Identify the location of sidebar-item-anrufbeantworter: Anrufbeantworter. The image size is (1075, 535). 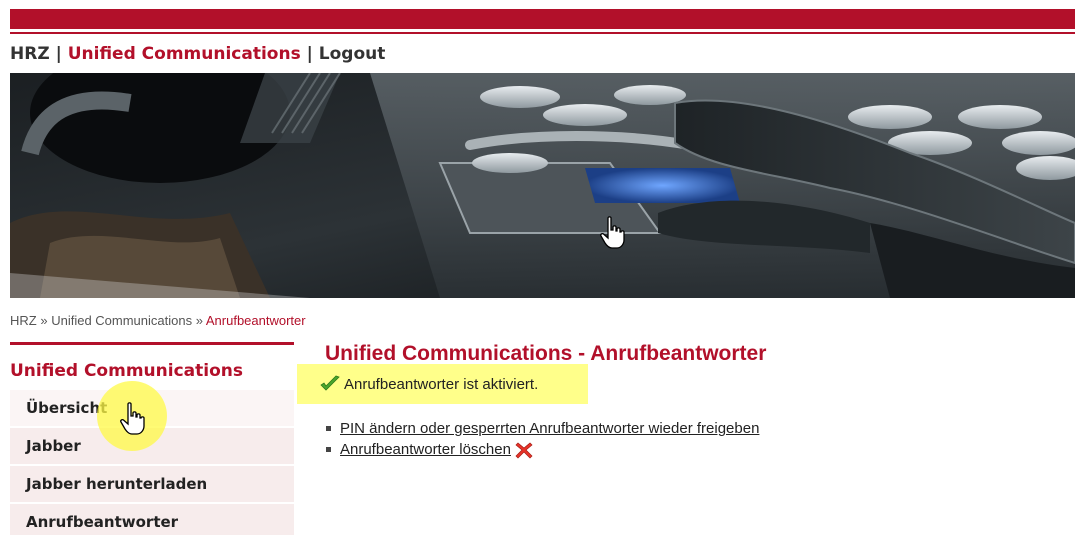
(152, 519).